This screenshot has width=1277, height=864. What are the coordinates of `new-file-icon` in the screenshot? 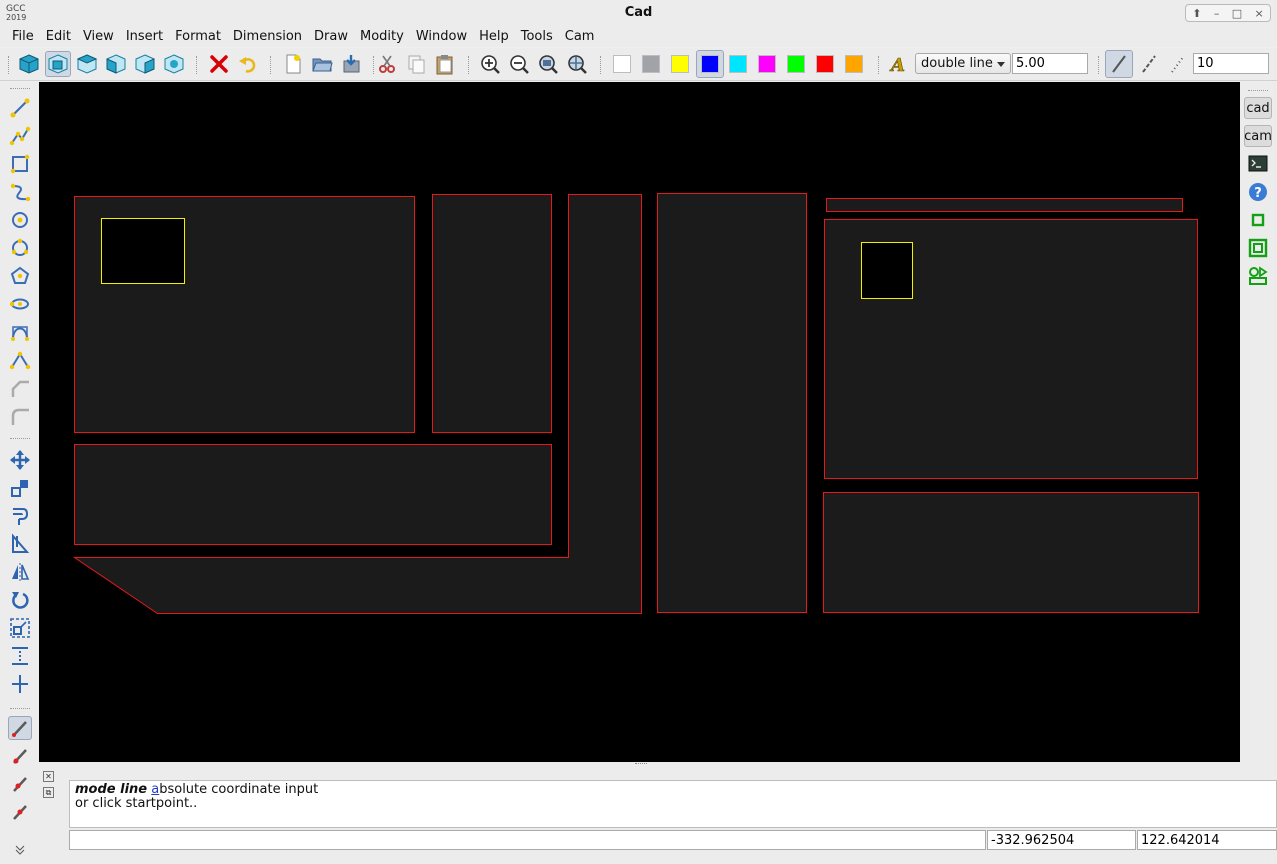 It's located at (293, 64).